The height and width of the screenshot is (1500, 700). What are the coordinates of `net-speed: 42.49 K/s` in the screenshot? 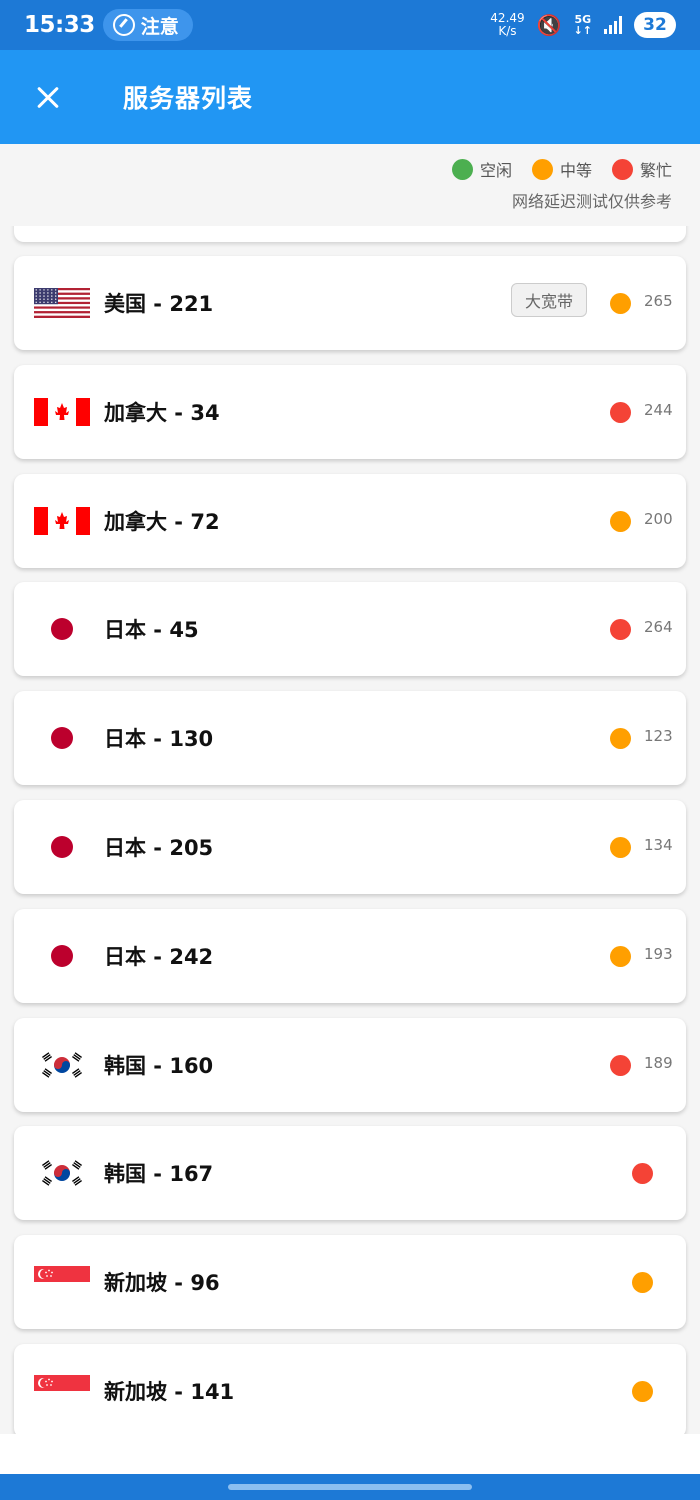 It's located at (507, 25).